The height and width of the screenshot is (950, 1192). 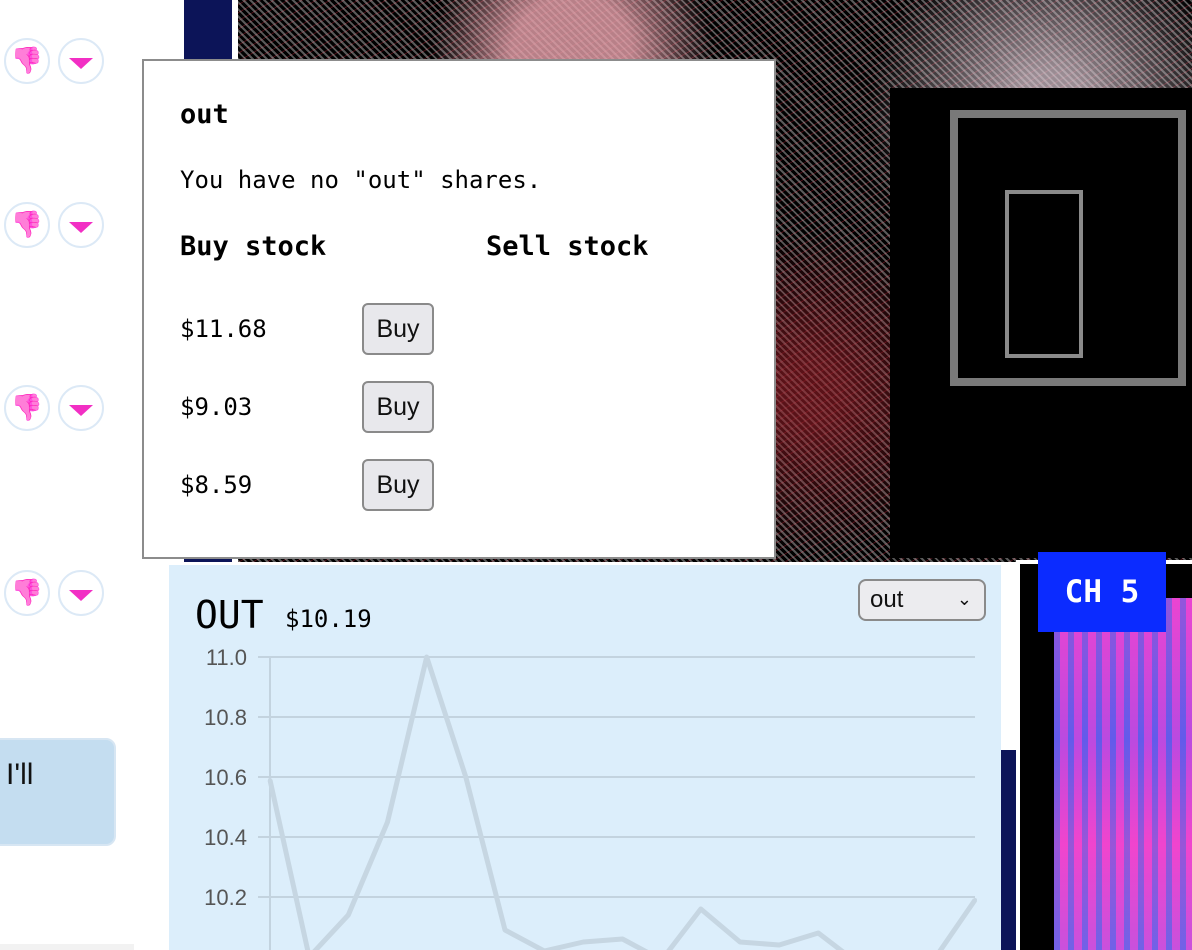 What do you see at coordinates (567, 246) in the screenshot?
I see `sell-stock-heading: Sell stock` at bounding box center [567, 246].